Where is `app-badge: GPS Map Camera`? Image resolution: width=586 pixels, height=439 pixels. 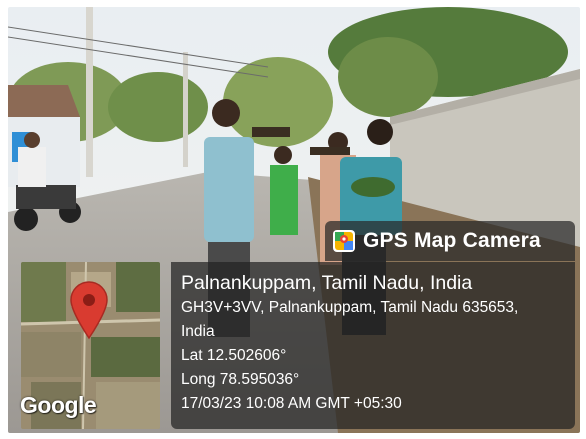
app-badge: GPS Map Camera is located at coordinates (450, 241).